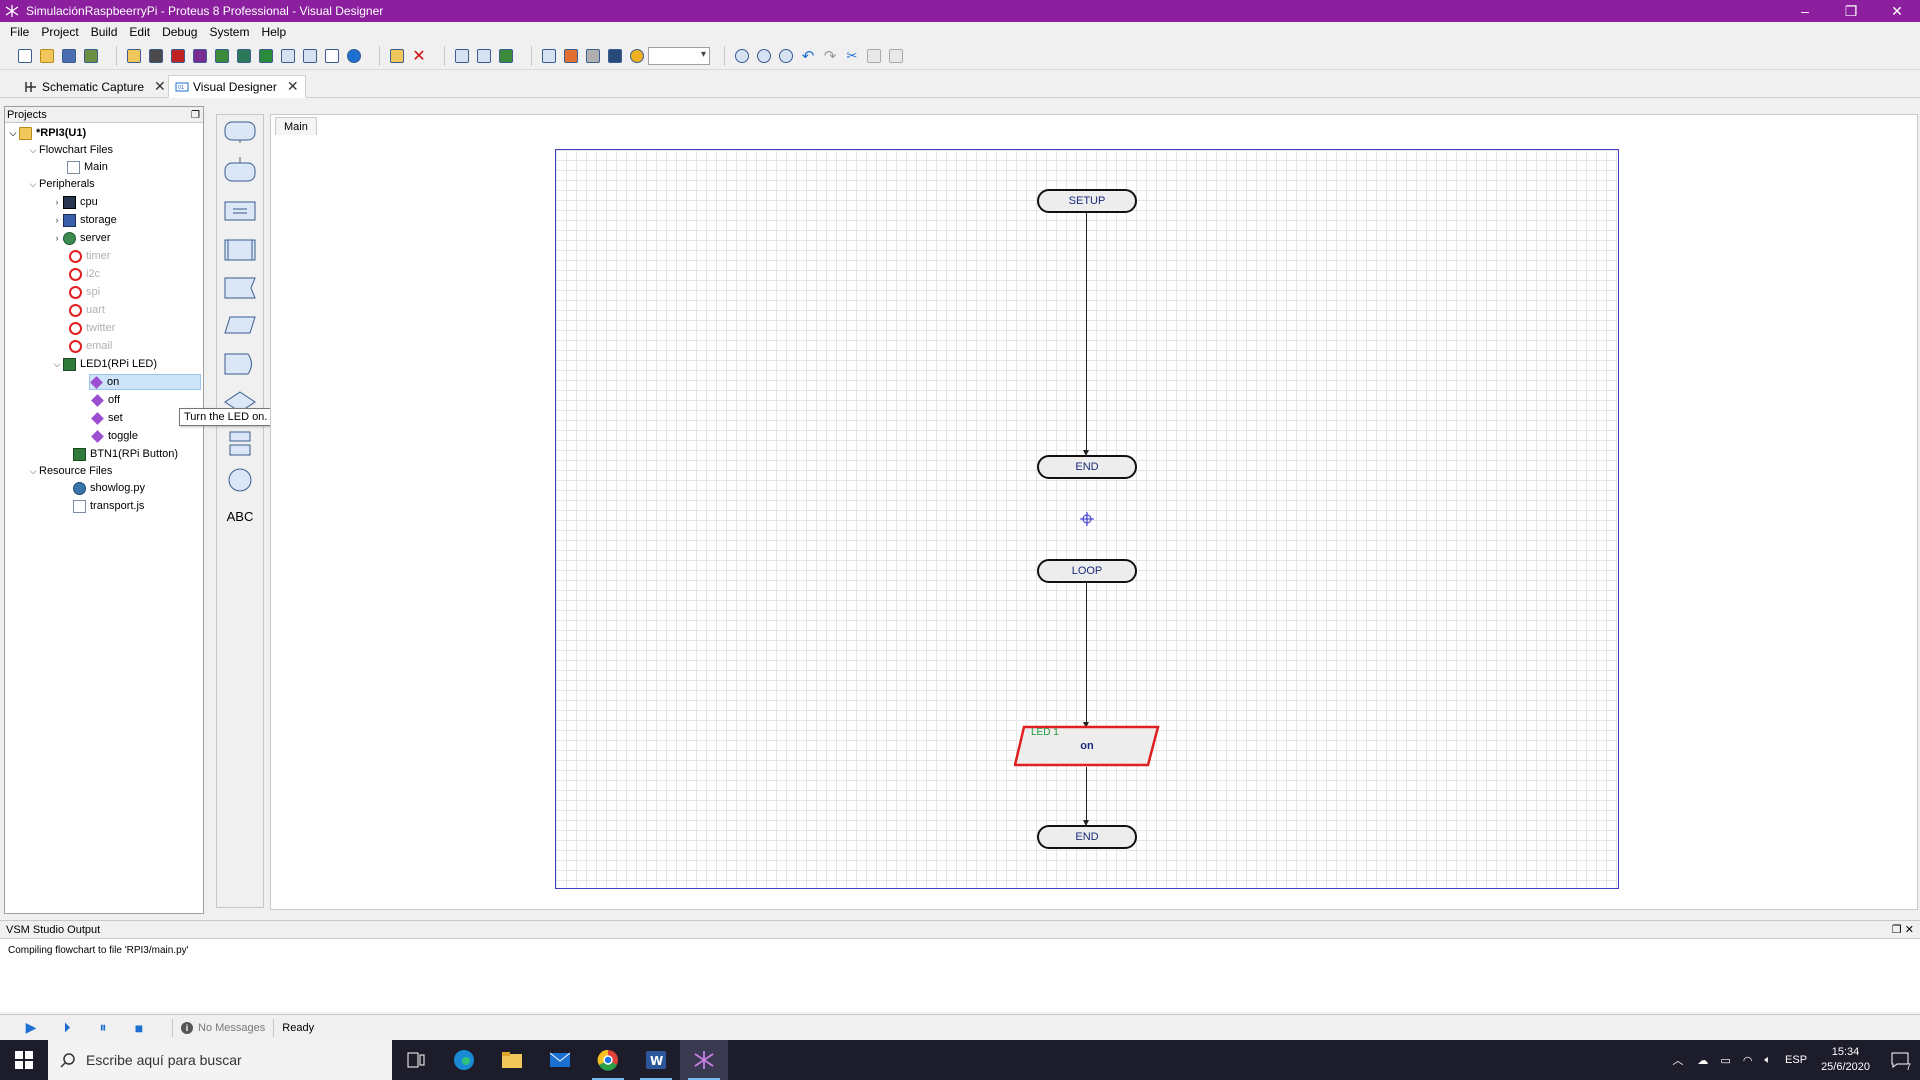 This screenshot has height=1080, width=1920. What do you see at coordinates (107, 418) in the screenshot?
I see `tree-item-set: set` at bounding box center [107, 418].